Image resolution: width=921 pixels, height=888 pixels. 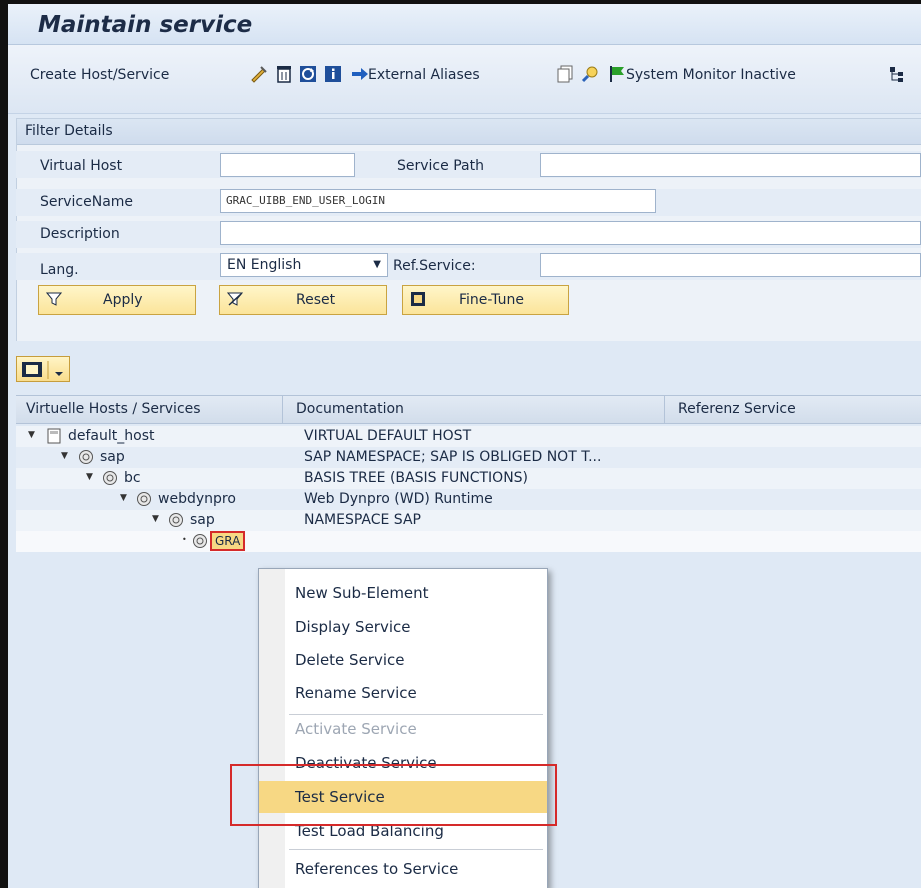 What do you see at coordinates (145, 25) in the screenshot?
I see `page-title: Maintain service` at bounding box center [145, 25].